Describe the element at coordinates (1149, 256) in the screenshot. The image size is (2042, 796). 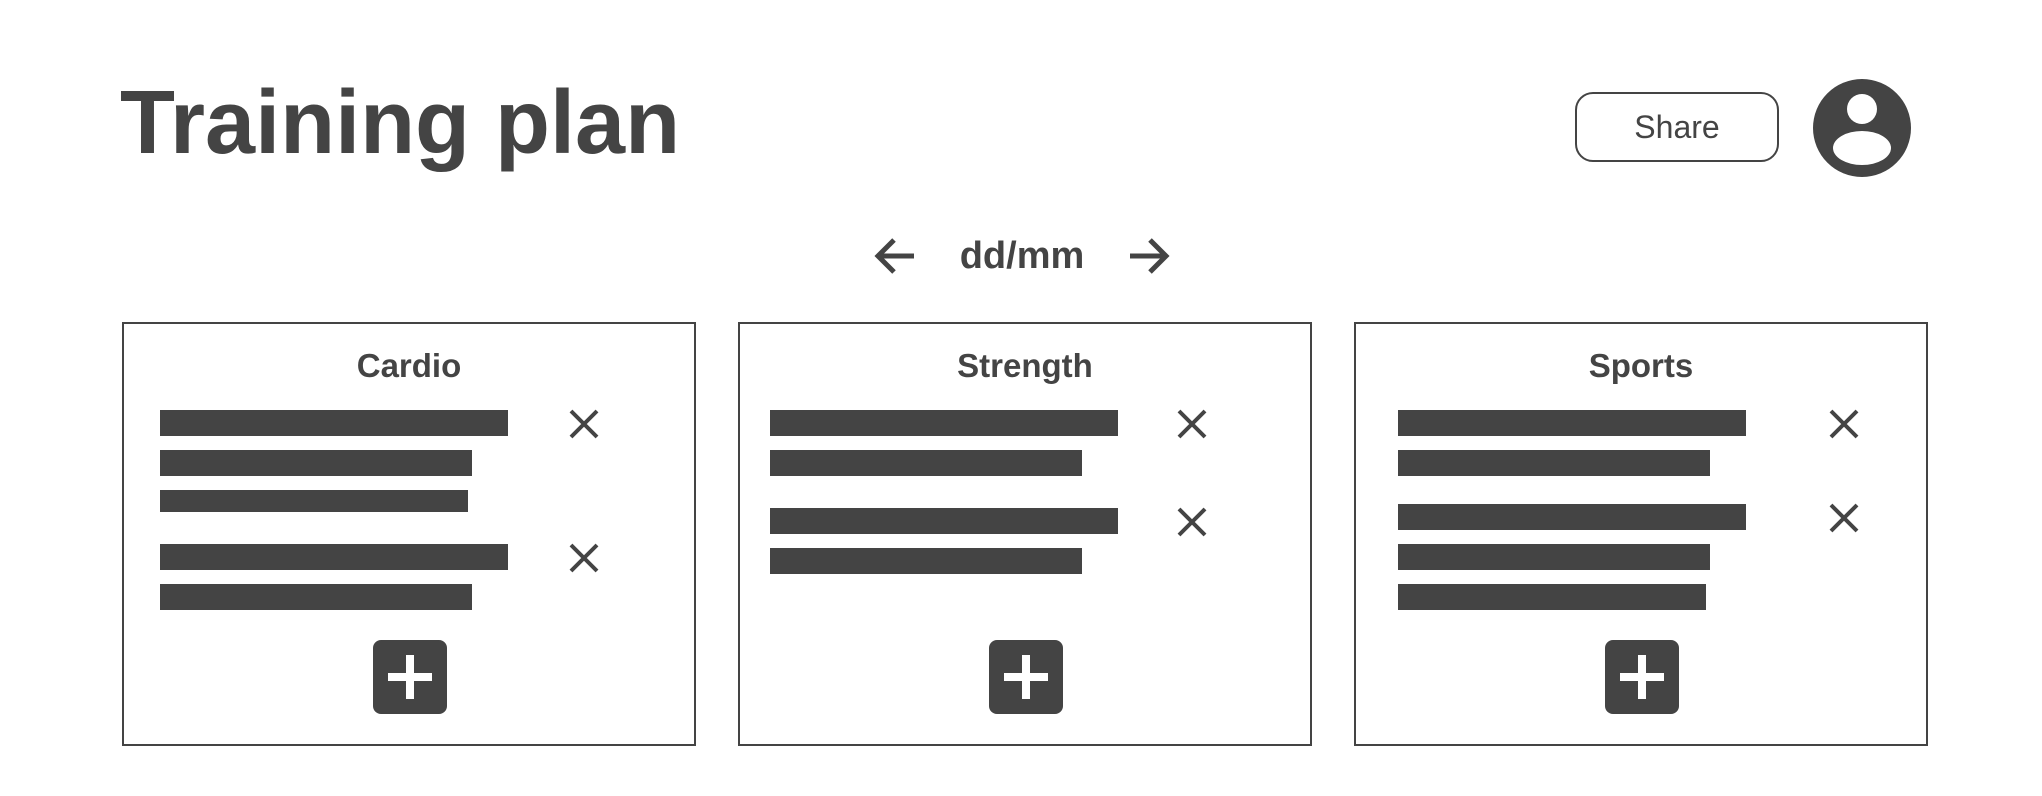
I see `arrow-right-icon` at that location.